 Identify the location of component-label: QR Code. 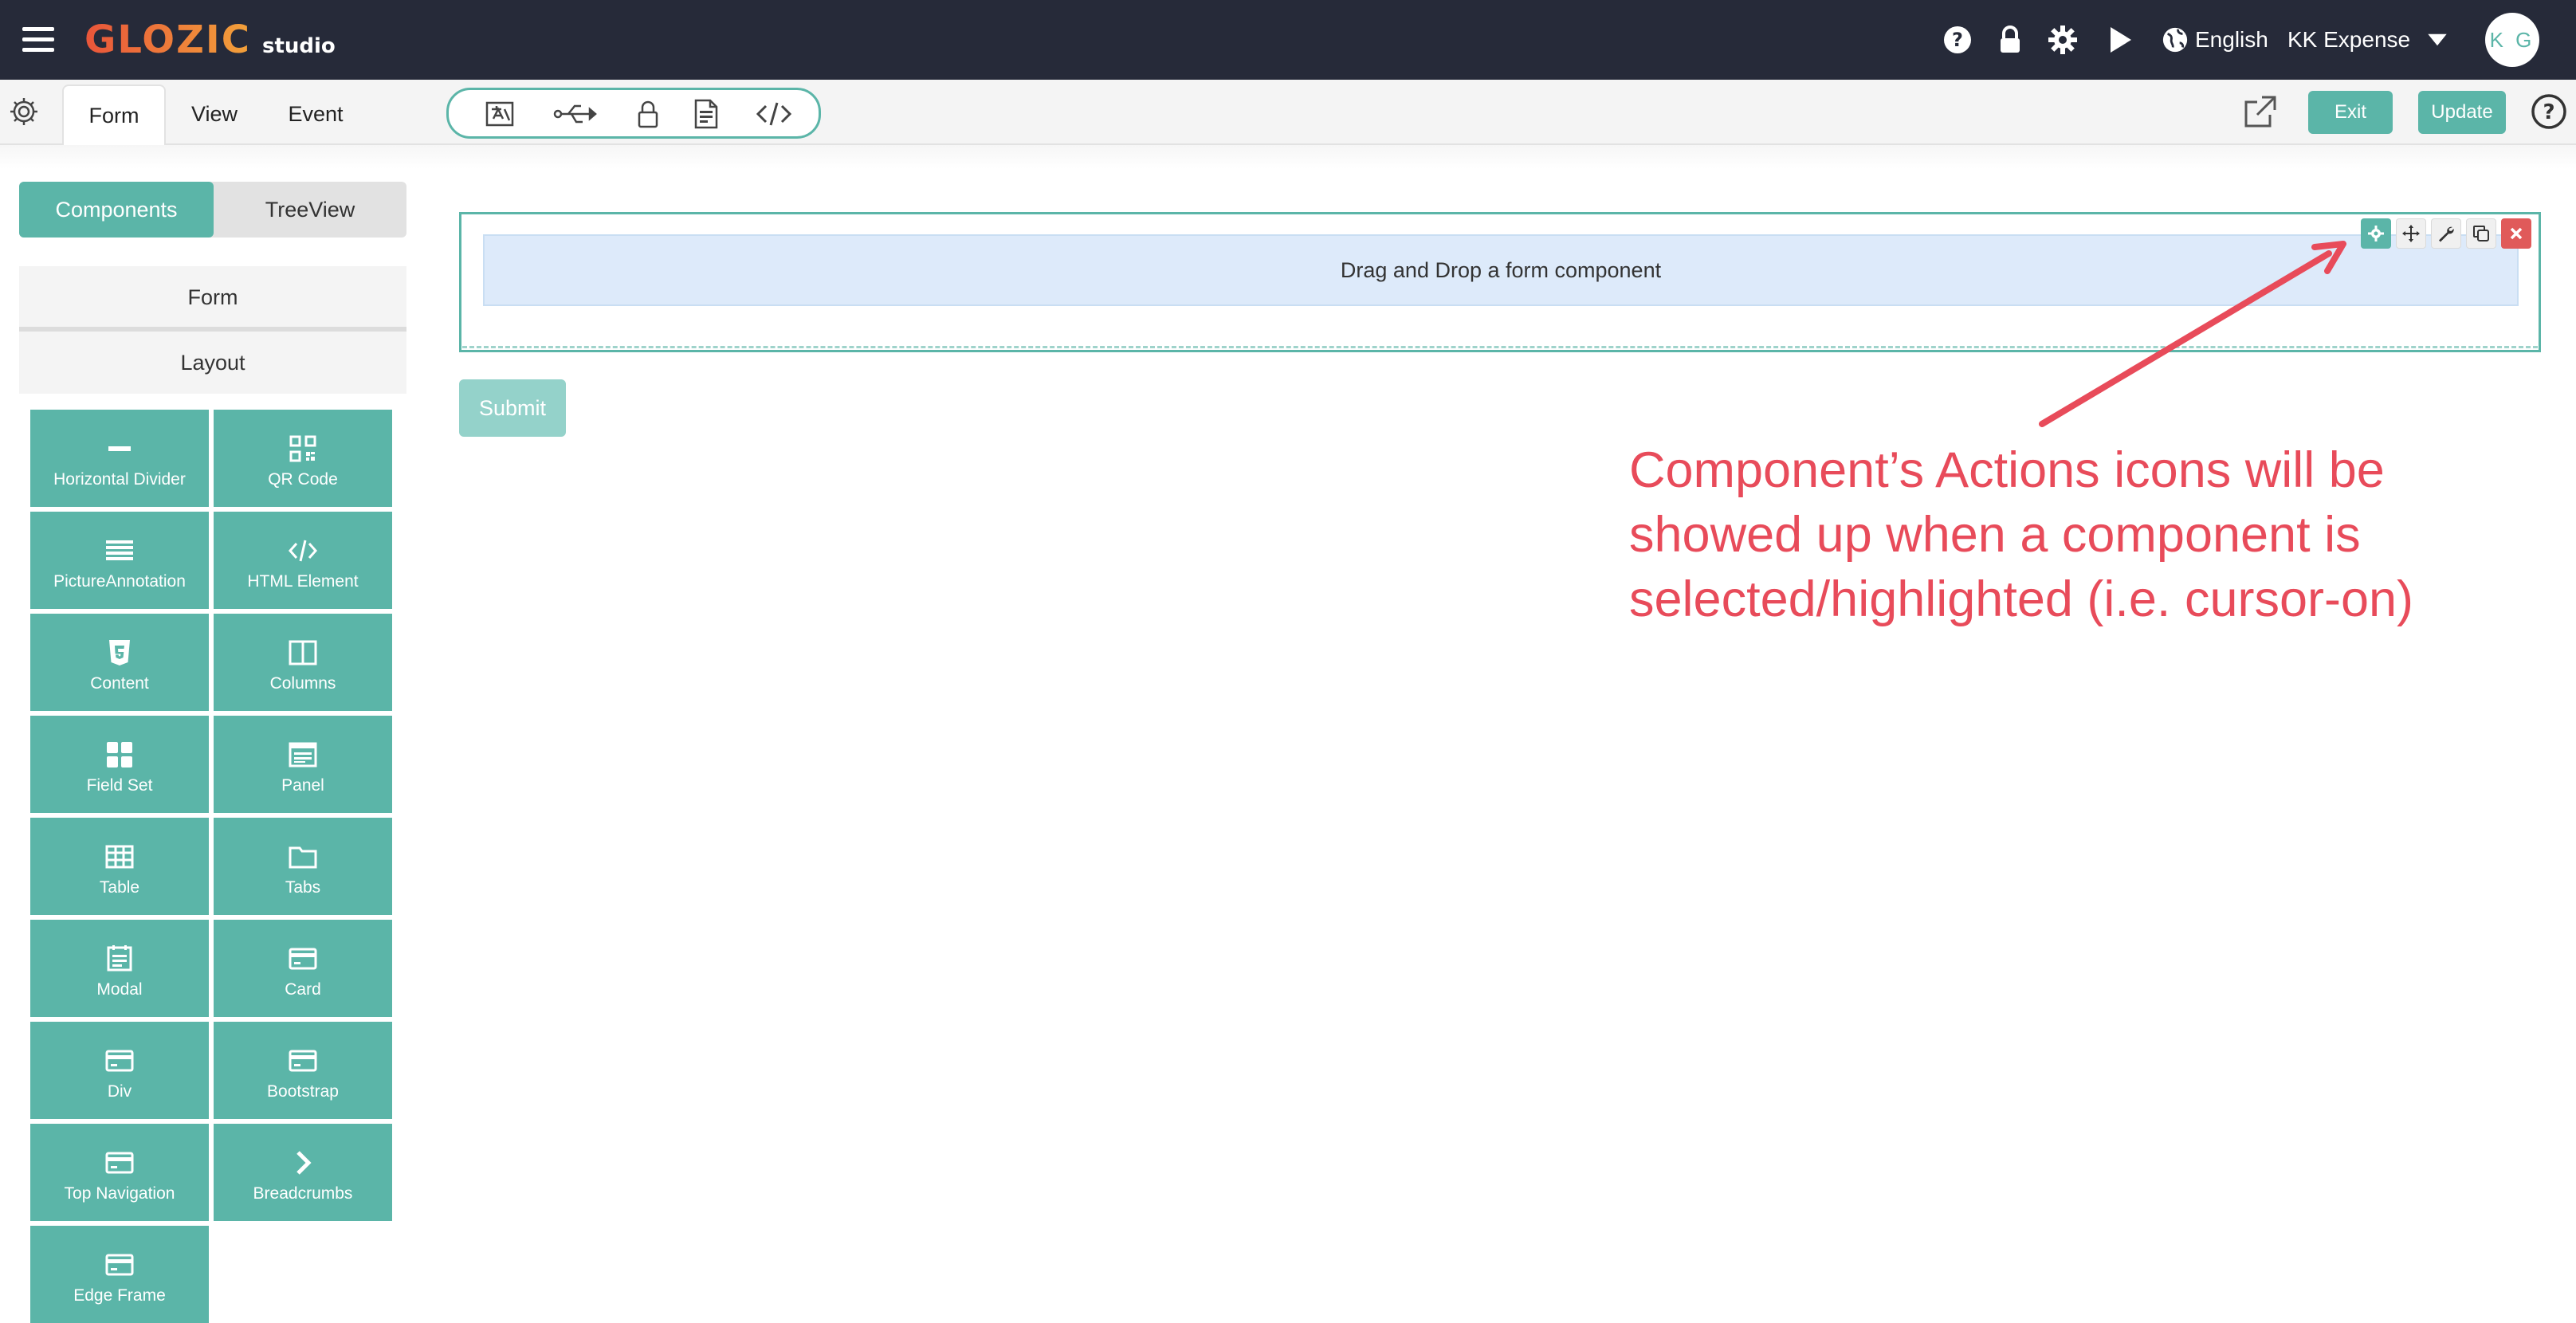
(303, 479).